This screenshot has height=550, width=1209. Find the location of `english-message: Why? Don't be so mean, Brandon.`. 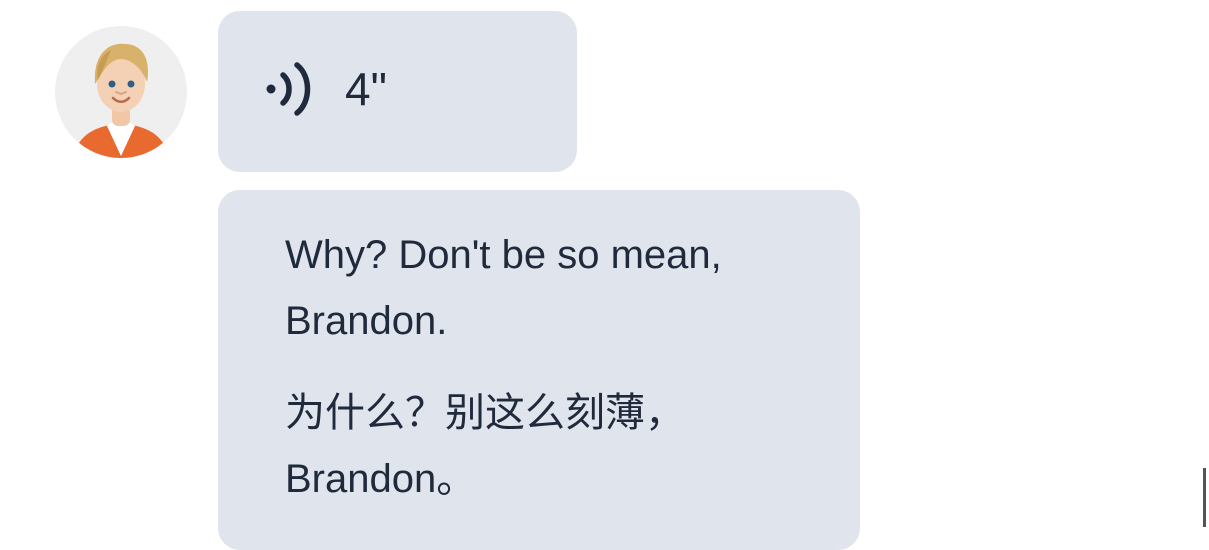

english-message: Why? Don't be so mean, Brandon. is located at coordinates (503, 288).